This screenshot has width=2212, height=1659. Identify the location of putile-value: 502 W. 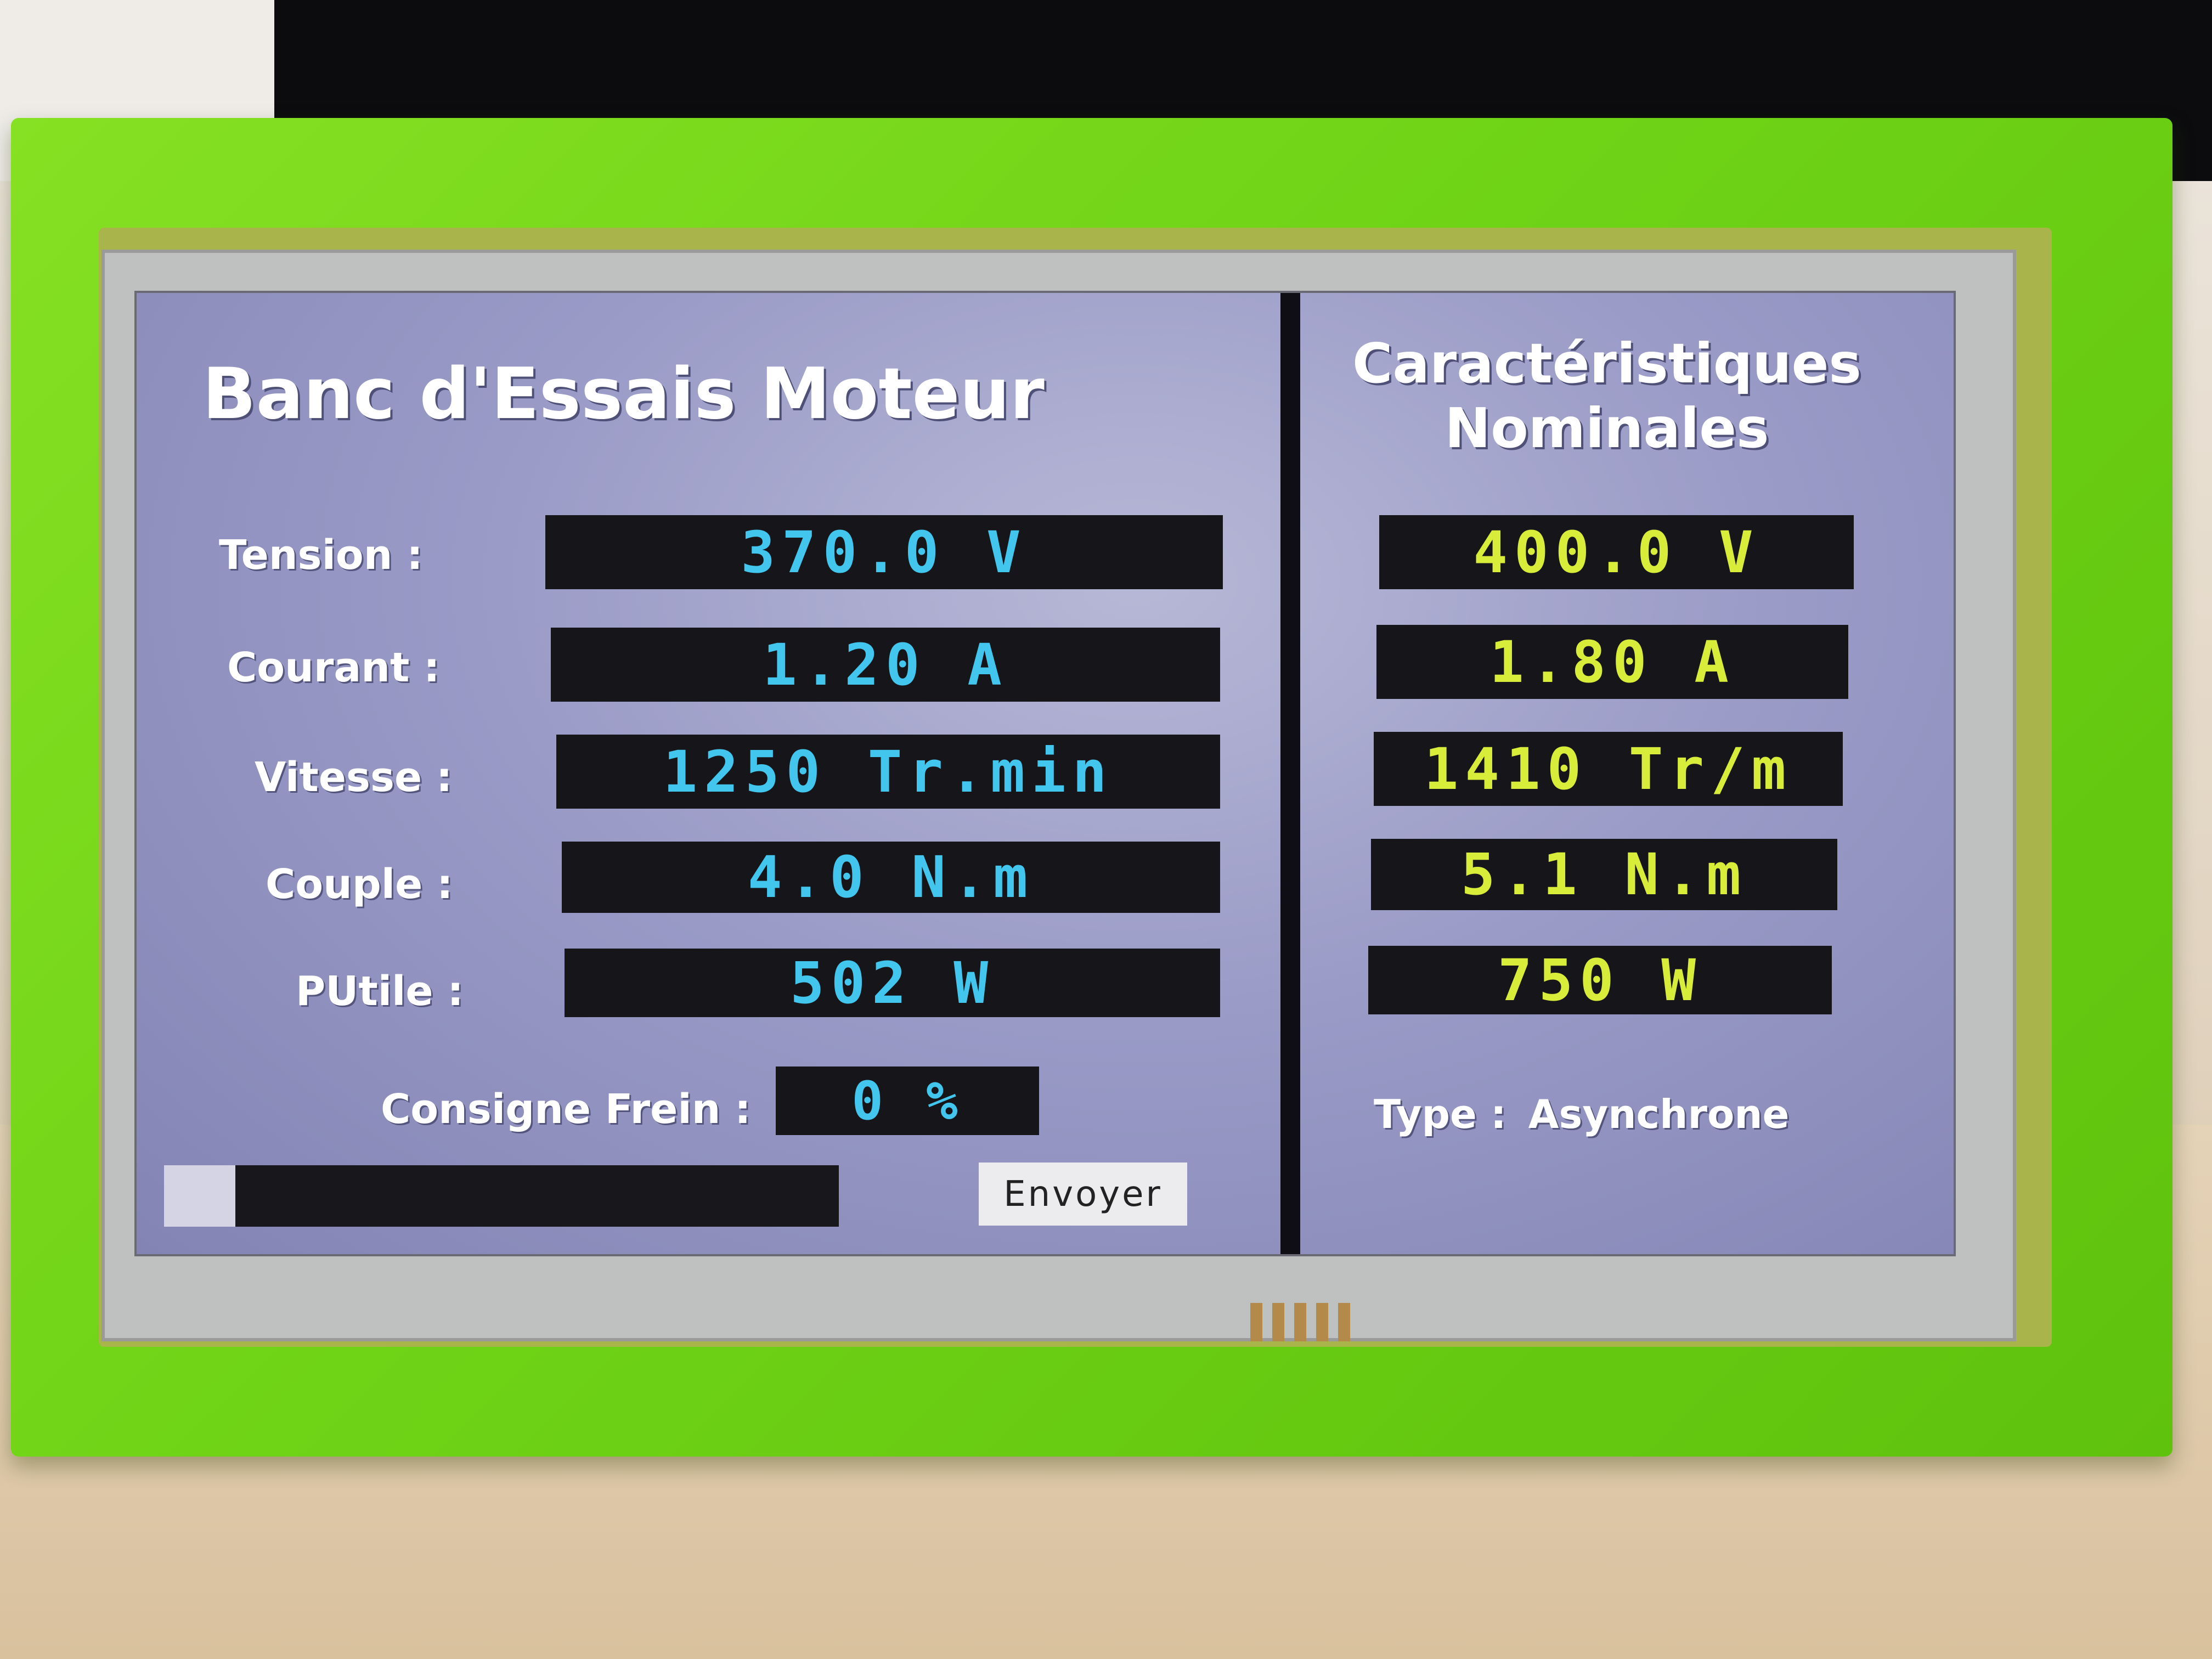
(892, 983).